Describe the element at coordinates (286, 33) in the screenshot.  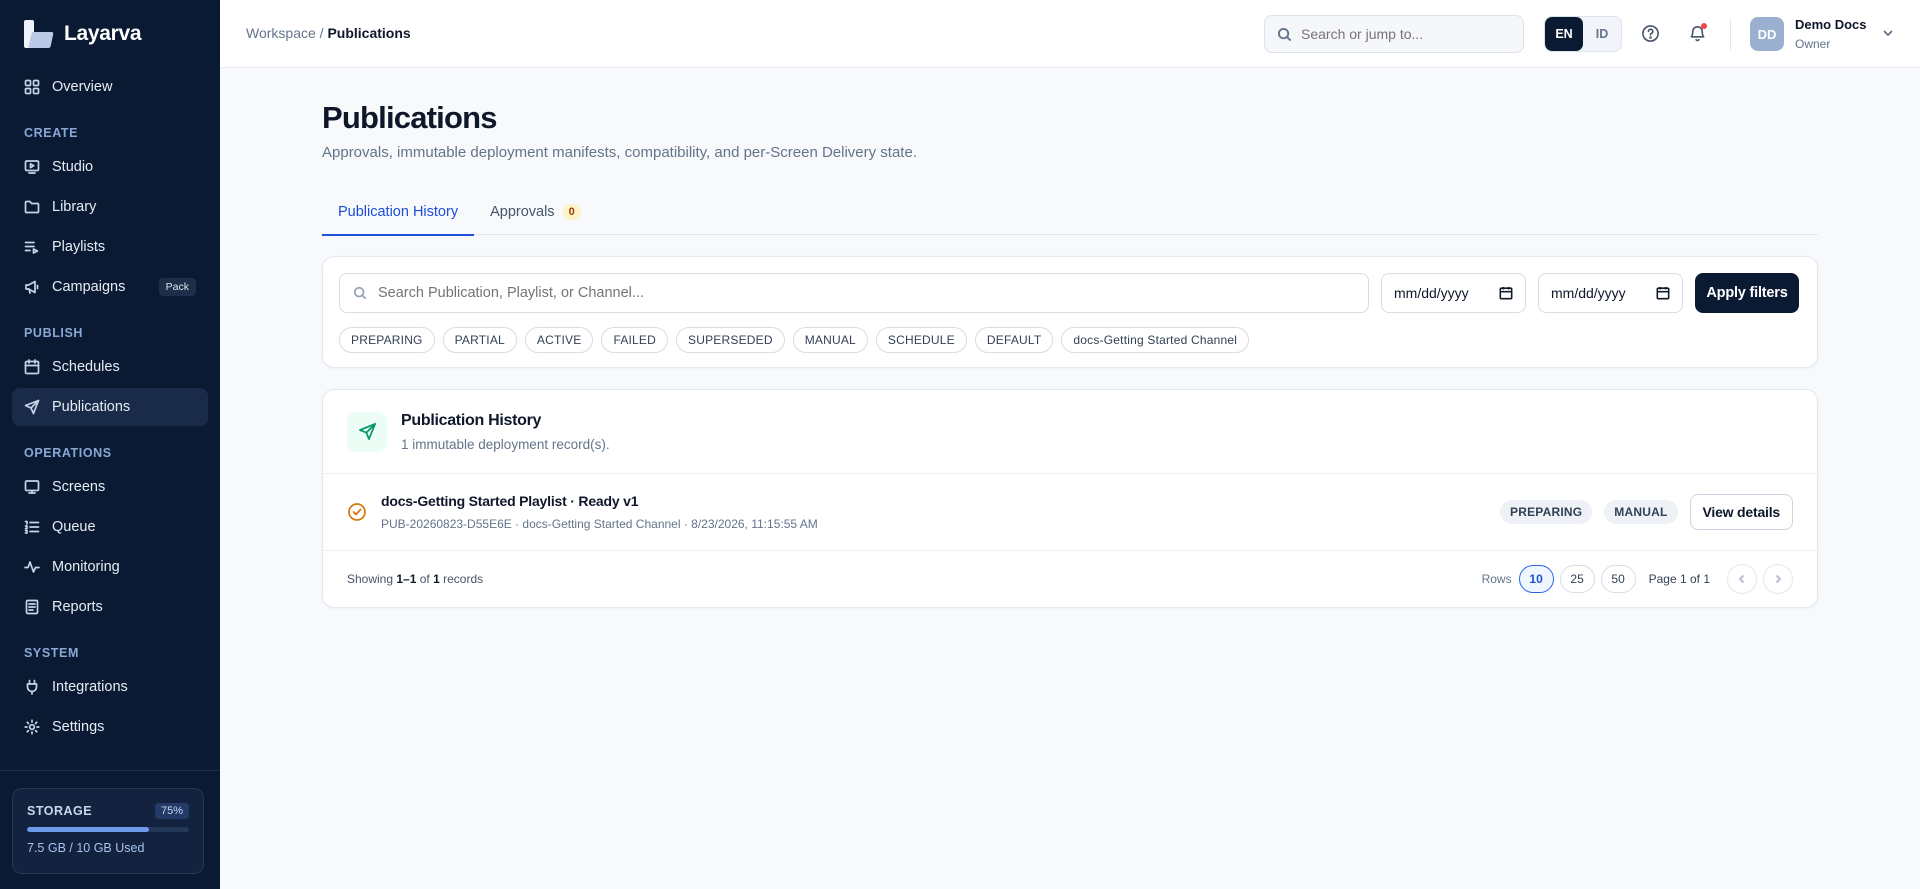
I see `breadcrumb-root: Workspace /` at that location.